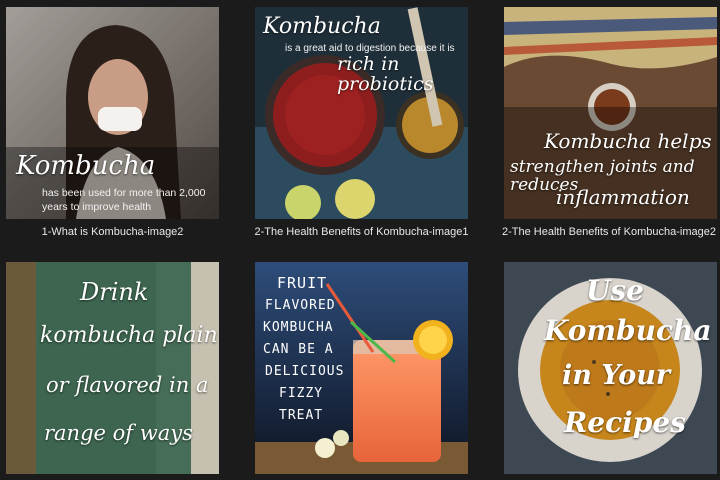 The width and height of the screenshot is (720, 480). What do you see at coordinates (623, 197) in the screenshot?
I see `tile-line3: inflammation` at bounding box center [623, 197].